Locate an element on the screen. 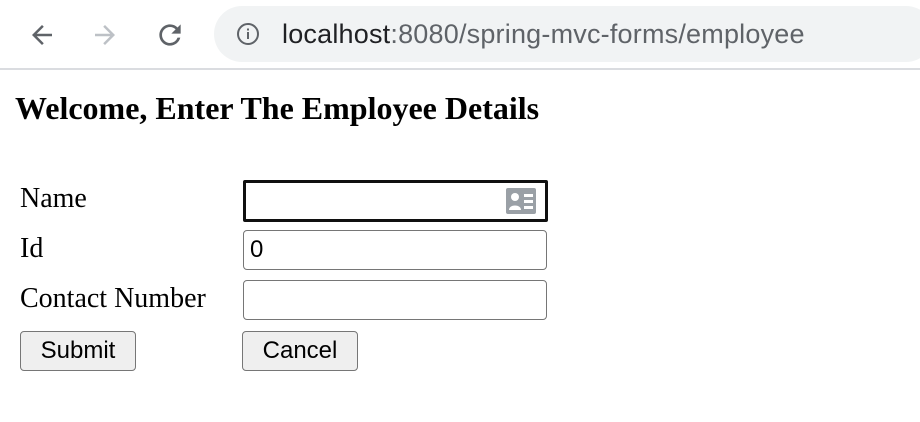  url-host: localhost is located at coordinates (336, 34).